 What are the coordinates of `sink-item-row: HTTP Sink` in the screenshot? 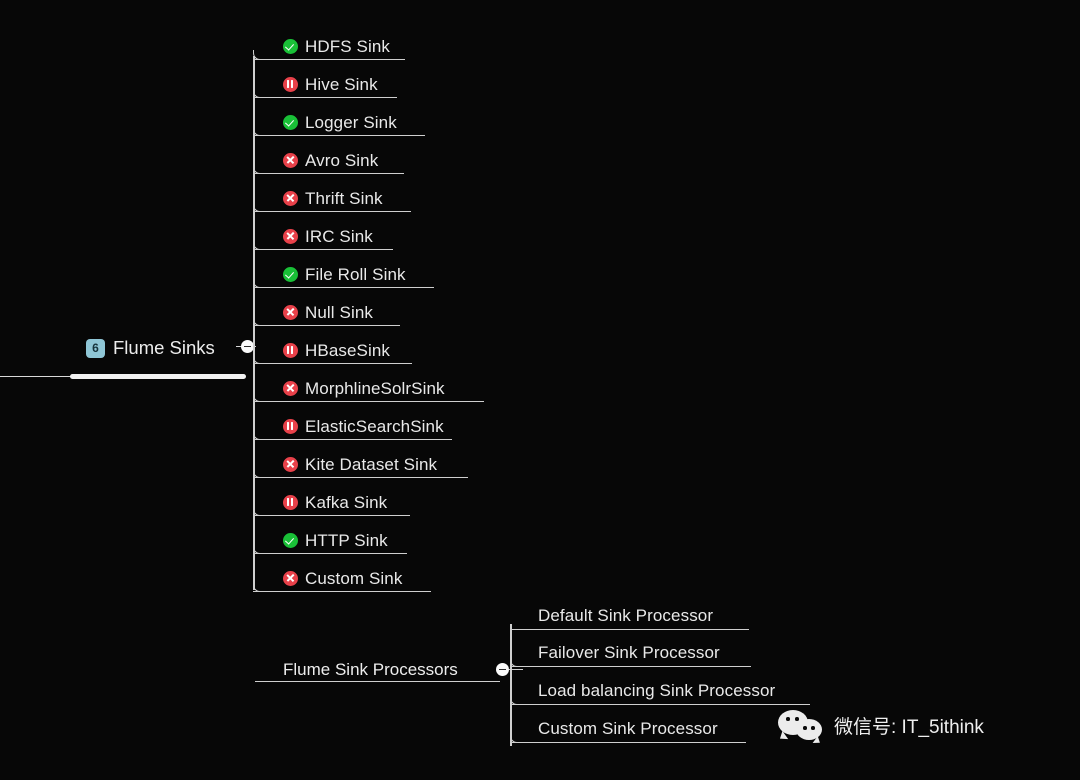 It's located at (330, 540).